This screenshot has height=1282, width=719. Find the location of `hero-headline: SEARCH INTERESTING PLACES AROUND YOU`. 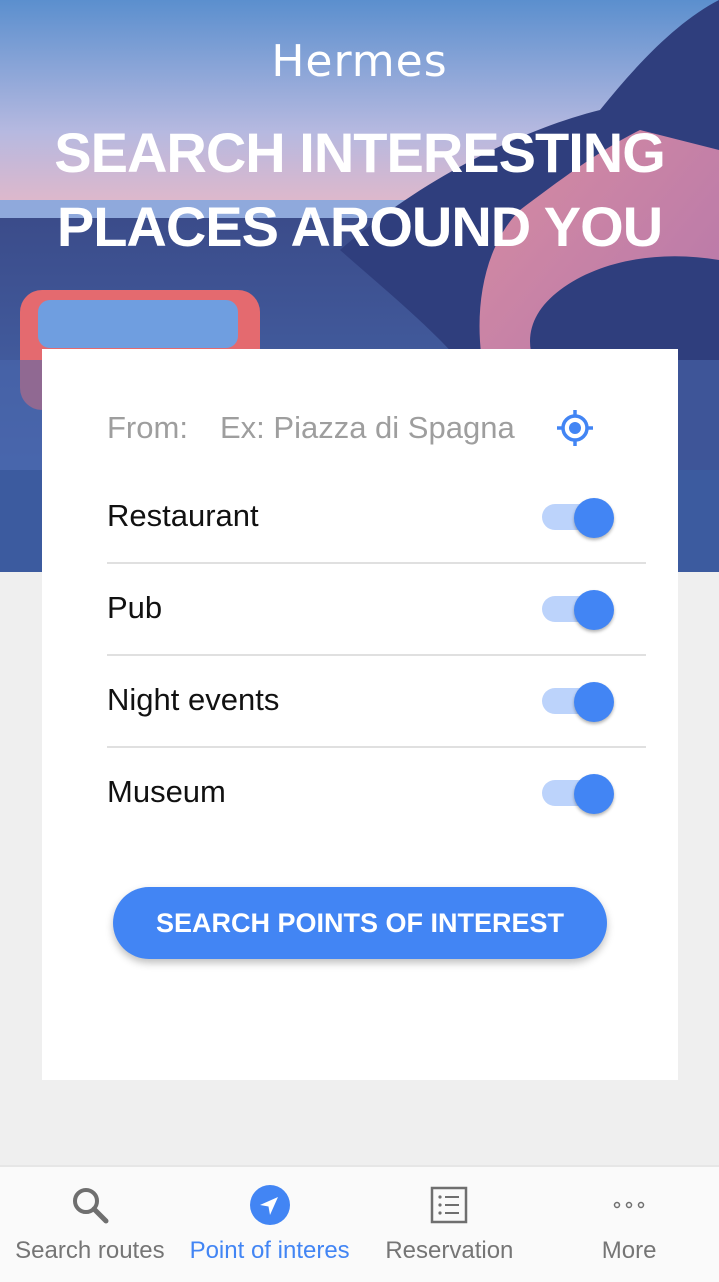

hero-headline: SEARCH INTERESTING PLACES AROUND YOU is located at coordinates (360, 189).